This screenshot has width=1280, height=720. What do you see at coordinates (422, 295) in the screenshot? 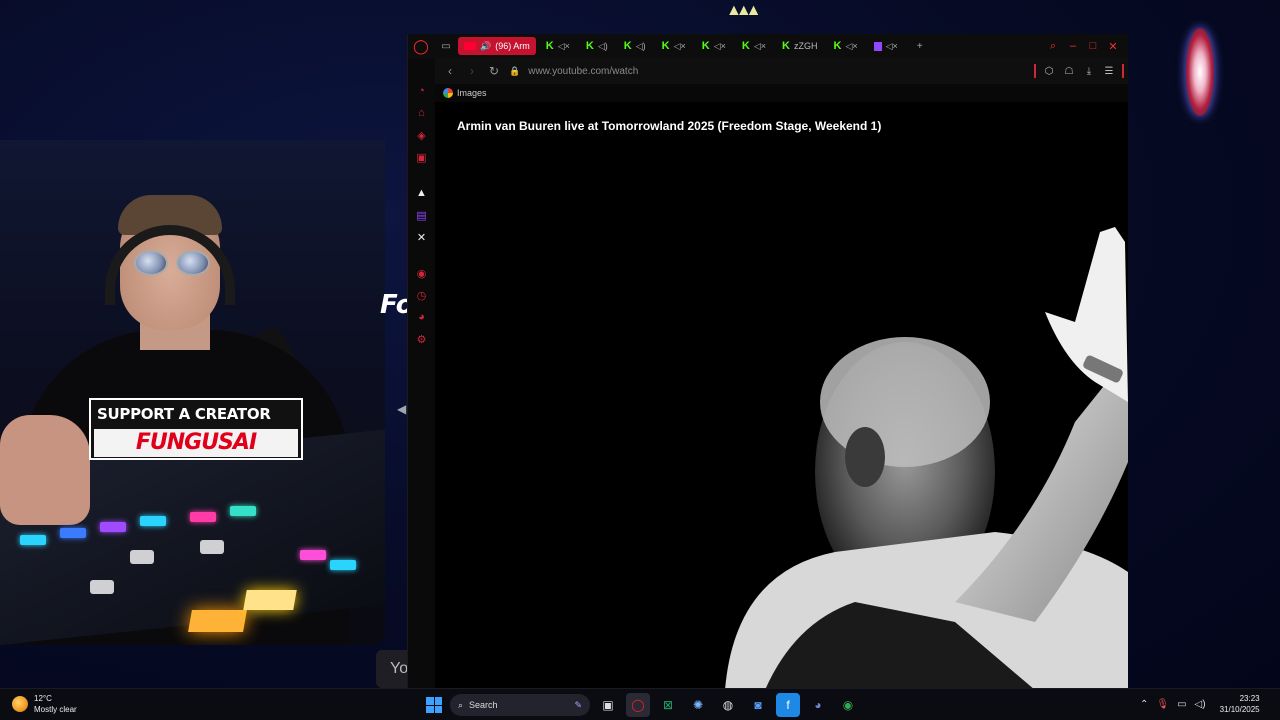
I see `history-icon: ◷` at bounding box center [422, 295].